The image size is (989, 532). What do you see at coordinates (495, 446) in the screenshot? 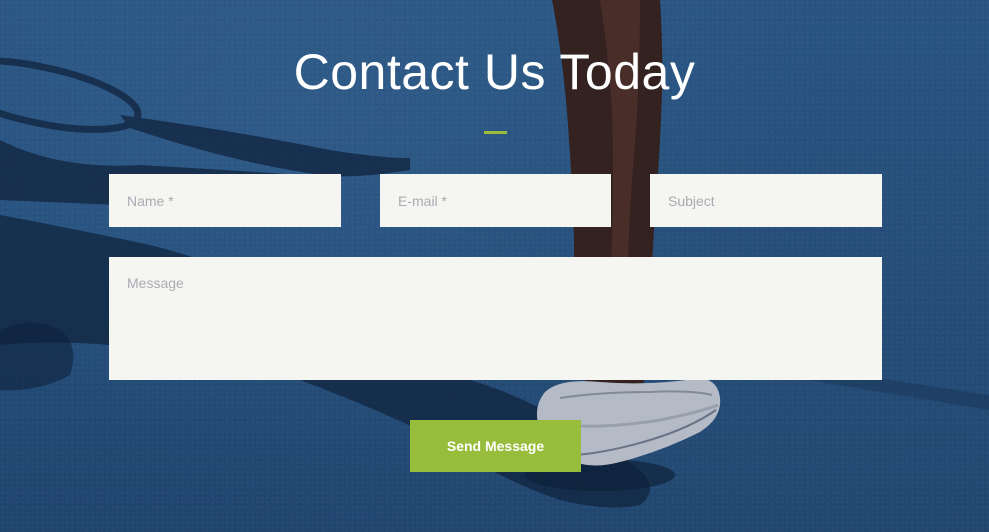
I see `send-message-button: Send Message` at bounding box center [495, 446].